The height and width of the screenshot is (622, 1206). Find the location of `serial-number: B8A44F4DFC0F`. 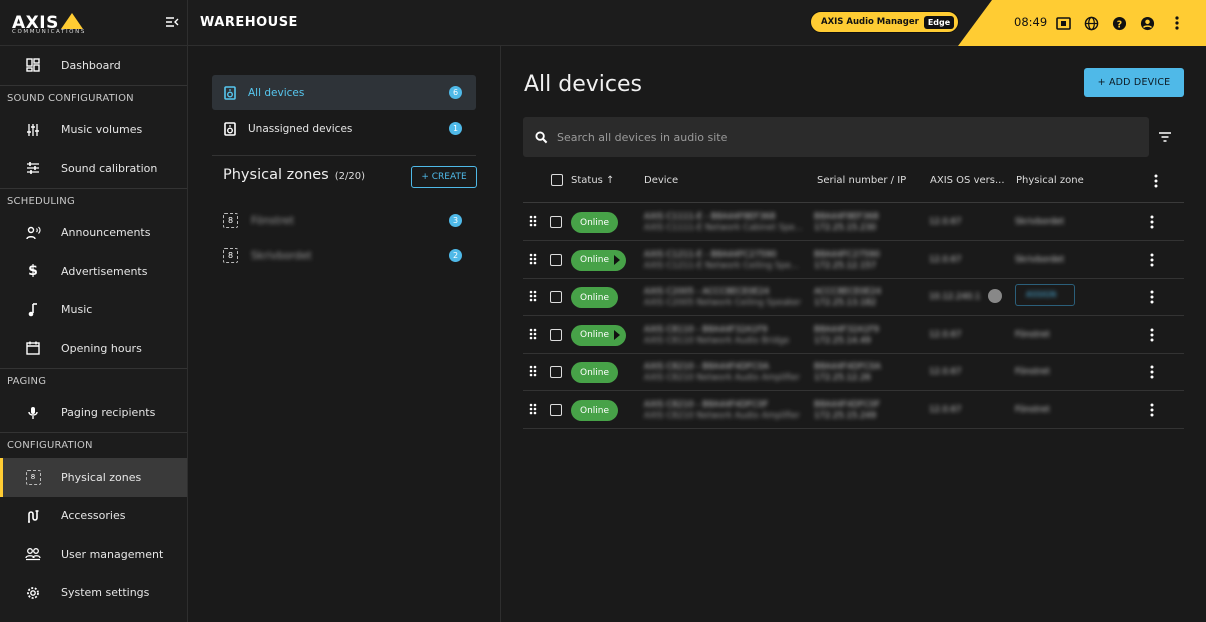

serial-number: B8A44F4DFC0F is located at coordinates (847, 405).